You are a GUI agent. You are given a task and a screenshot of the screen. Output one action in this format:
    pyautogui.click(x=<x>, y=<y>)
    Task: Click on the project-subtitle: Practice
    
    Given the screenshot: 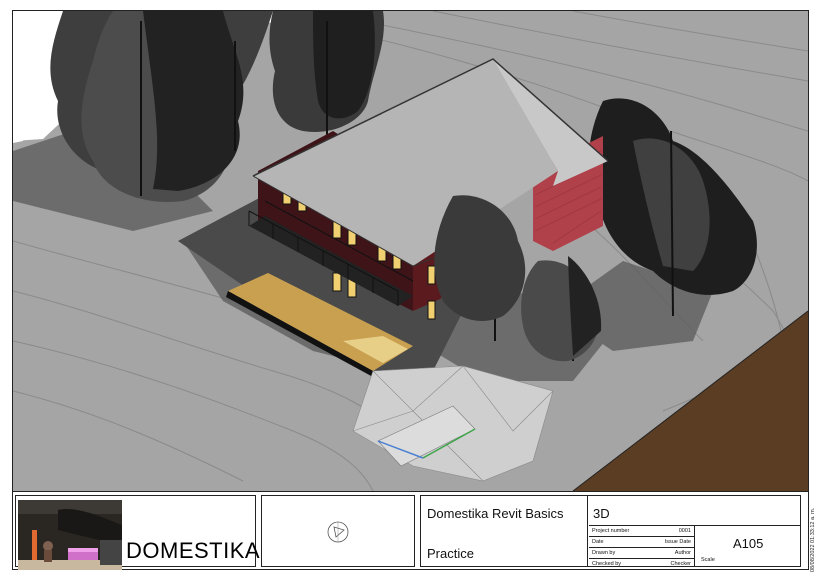 What is the action you would take?
    pyautogui.click(x=450, y=553)
    